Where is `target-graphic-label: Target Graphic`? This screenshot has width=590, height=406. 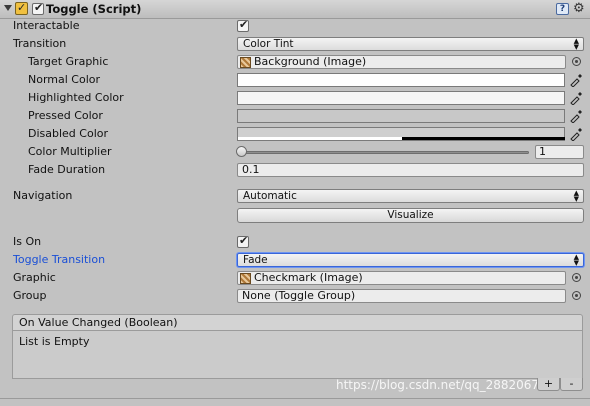
target-graphic-label: Target Graphic is located at coordinates (68, 61).